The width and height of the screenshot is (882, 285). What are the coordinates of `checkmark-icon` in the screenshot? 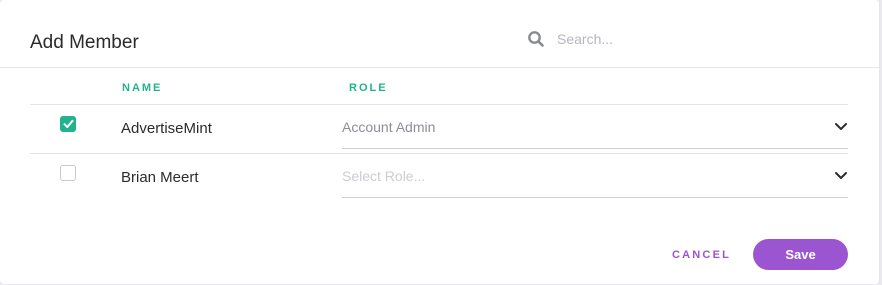 It's located at (68, 123).